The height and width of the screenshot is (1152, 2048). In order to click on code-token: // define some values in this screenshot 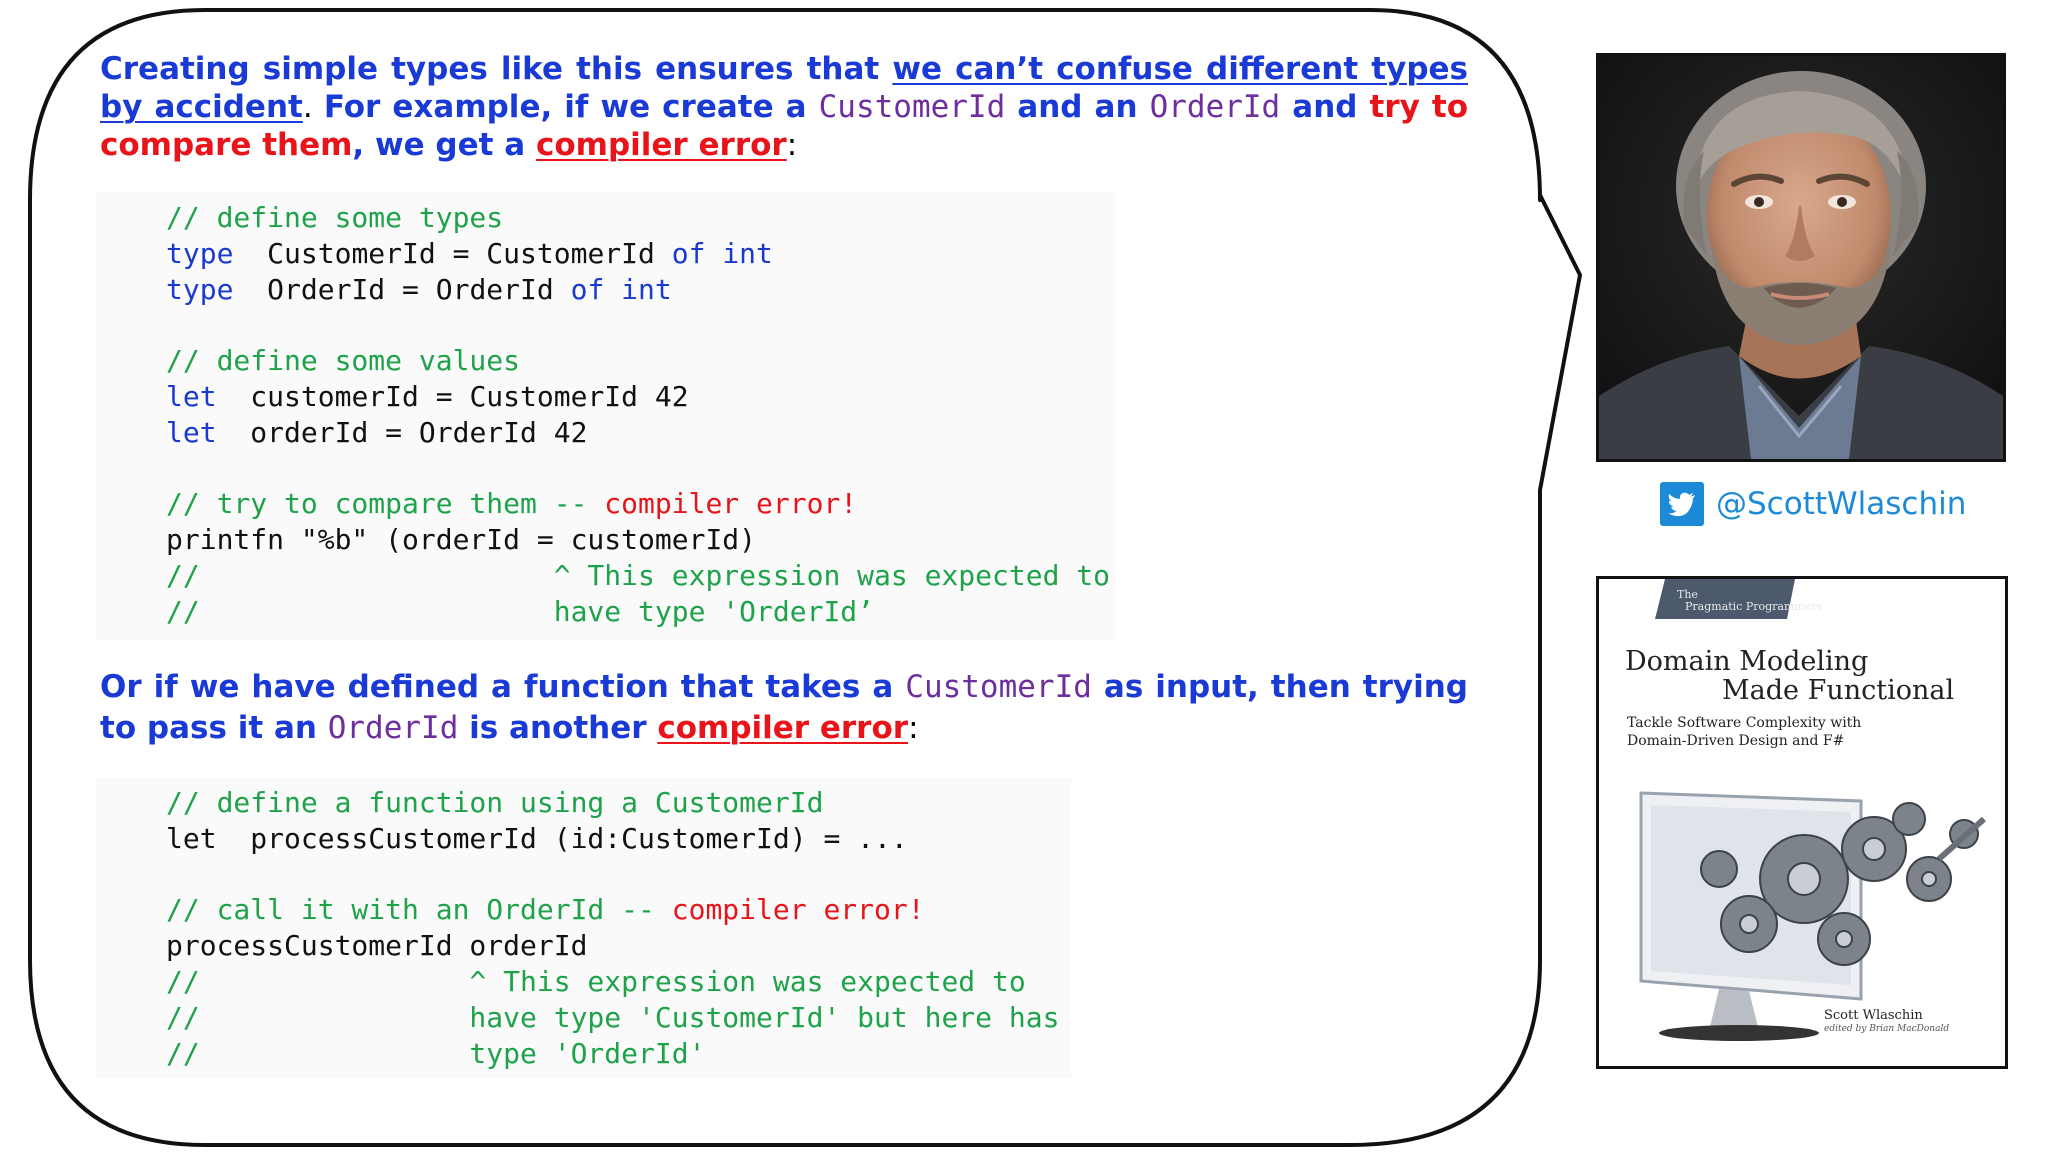, I will do `click(343, 361)`.